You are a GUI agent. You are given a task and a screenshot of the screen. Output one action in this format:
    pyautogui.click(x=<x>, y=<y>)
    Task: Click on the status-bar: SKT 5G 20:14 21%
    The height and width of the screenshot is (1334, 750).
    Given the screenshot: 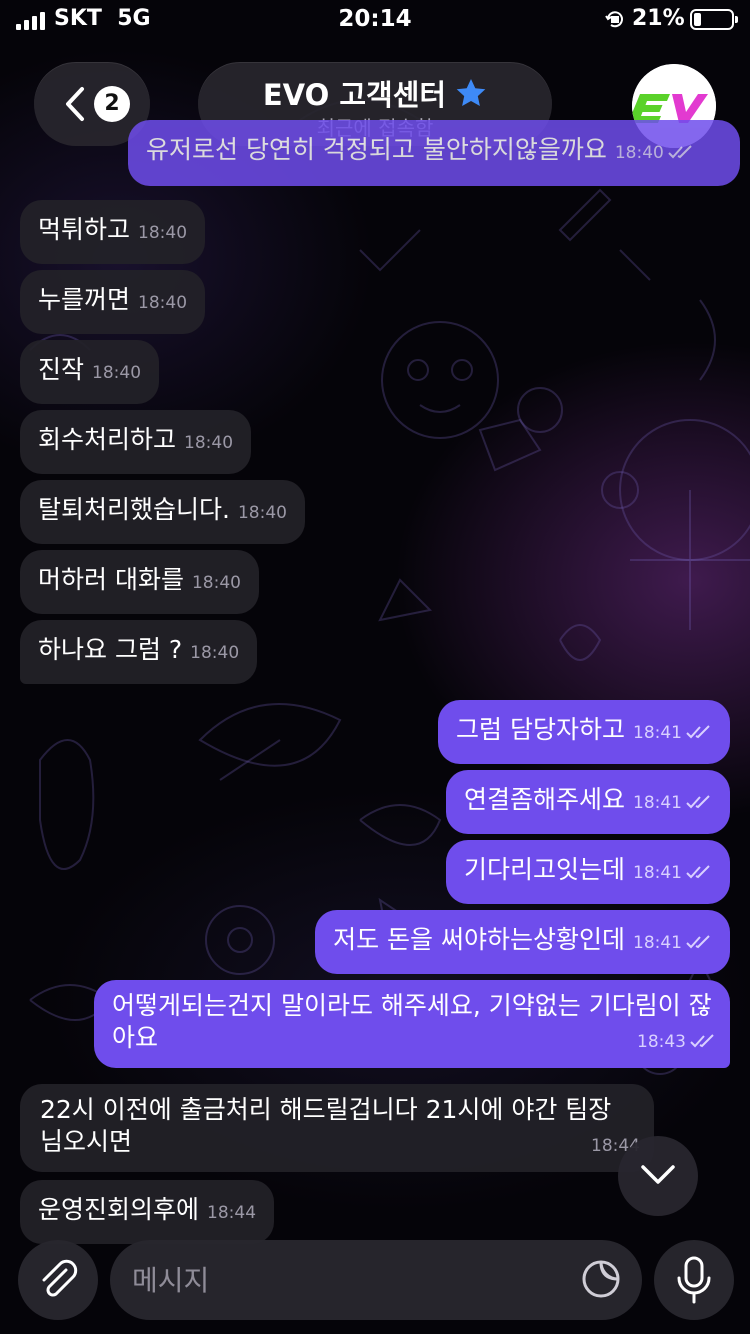 What is the action you would take?
    pyautogui.click(x=375, y=20)
    